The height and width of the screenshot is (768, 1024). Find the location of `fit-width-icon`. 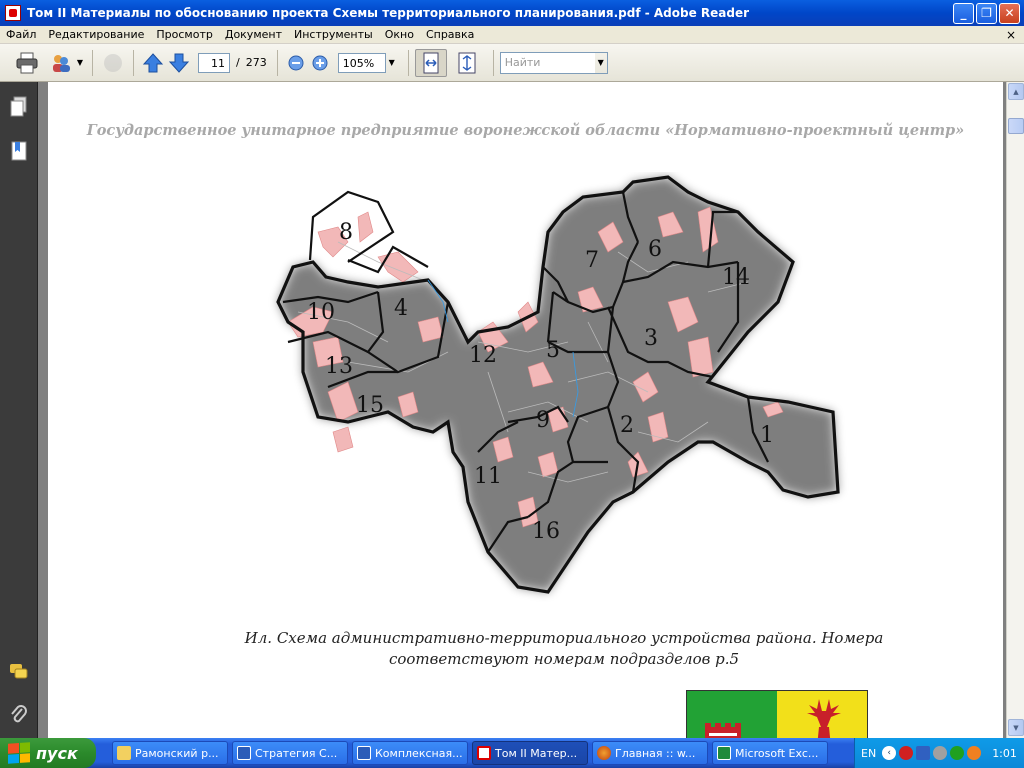

fit-width-icon is located at coordinates (431, 62).